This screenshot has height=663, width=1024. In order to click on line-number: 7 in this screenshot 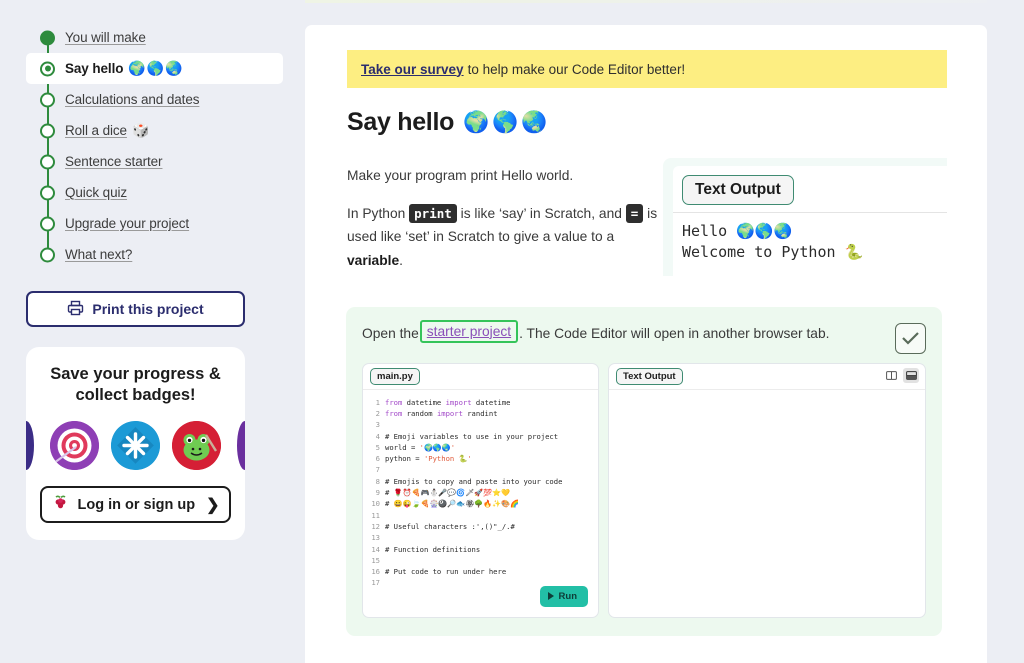, I will do `click(377, 470)`.